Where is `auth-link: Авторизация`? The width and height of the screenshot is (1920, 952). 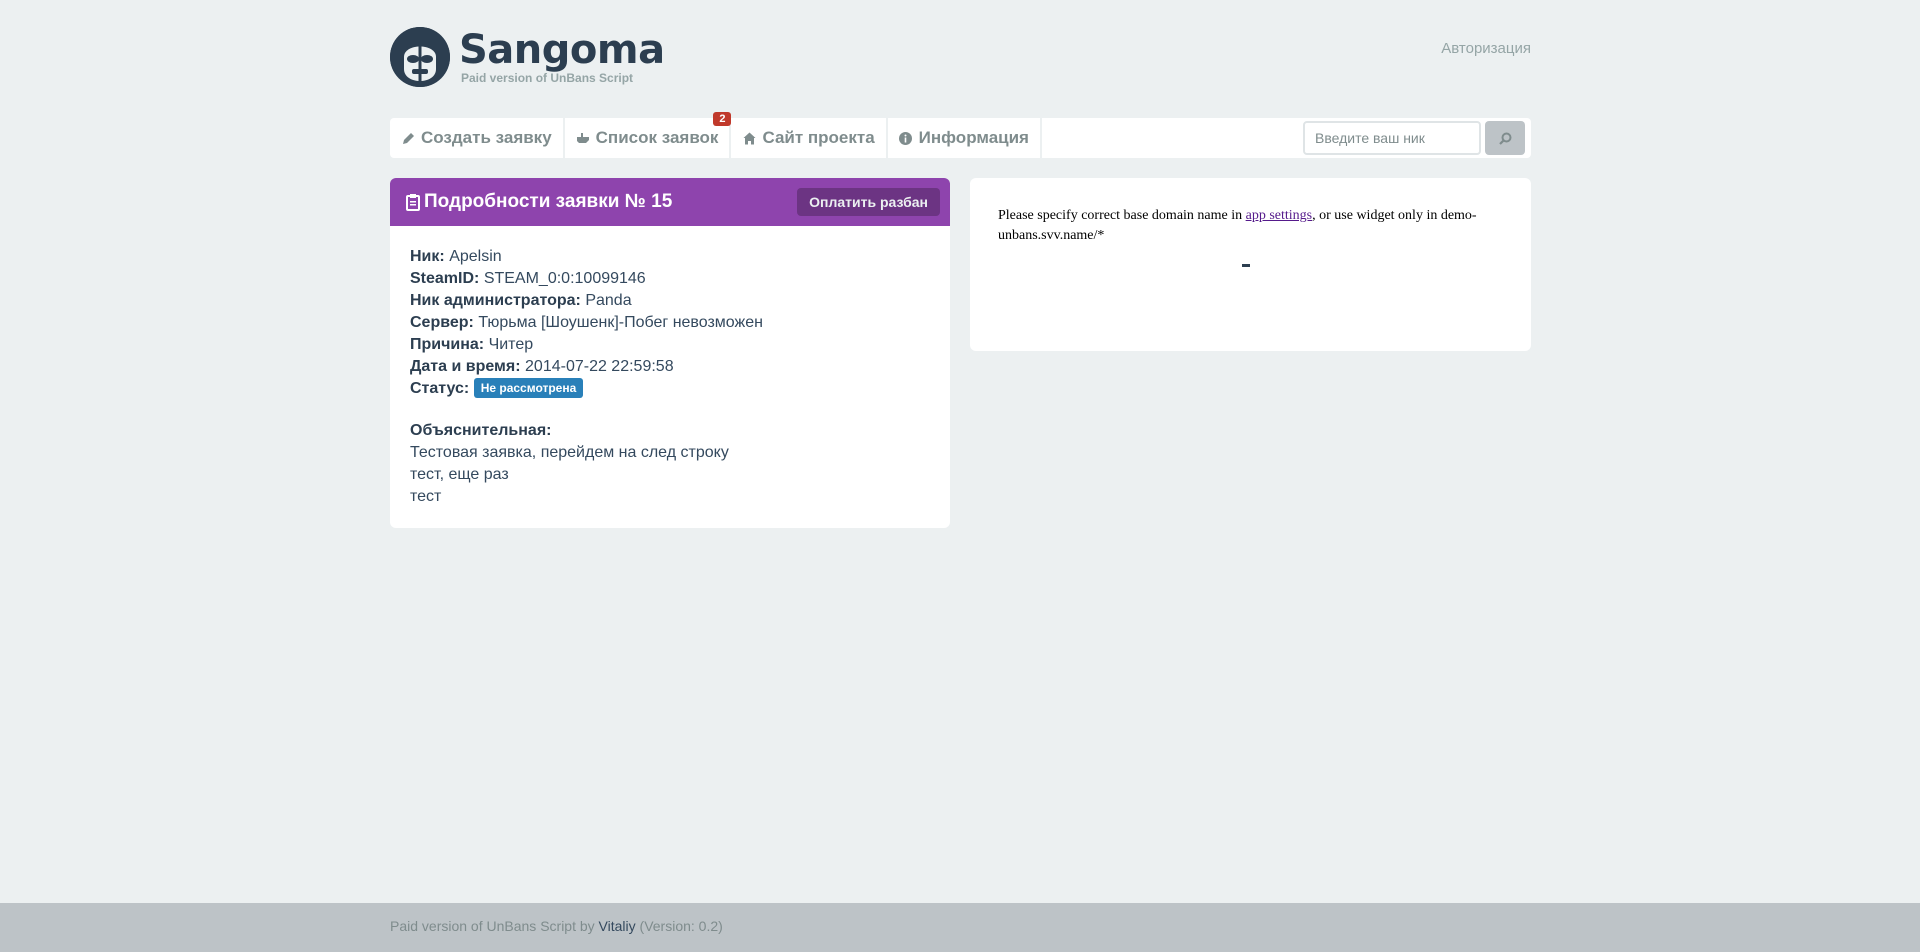
auth-link: Авторизация is located at coordinates (1486, 48).